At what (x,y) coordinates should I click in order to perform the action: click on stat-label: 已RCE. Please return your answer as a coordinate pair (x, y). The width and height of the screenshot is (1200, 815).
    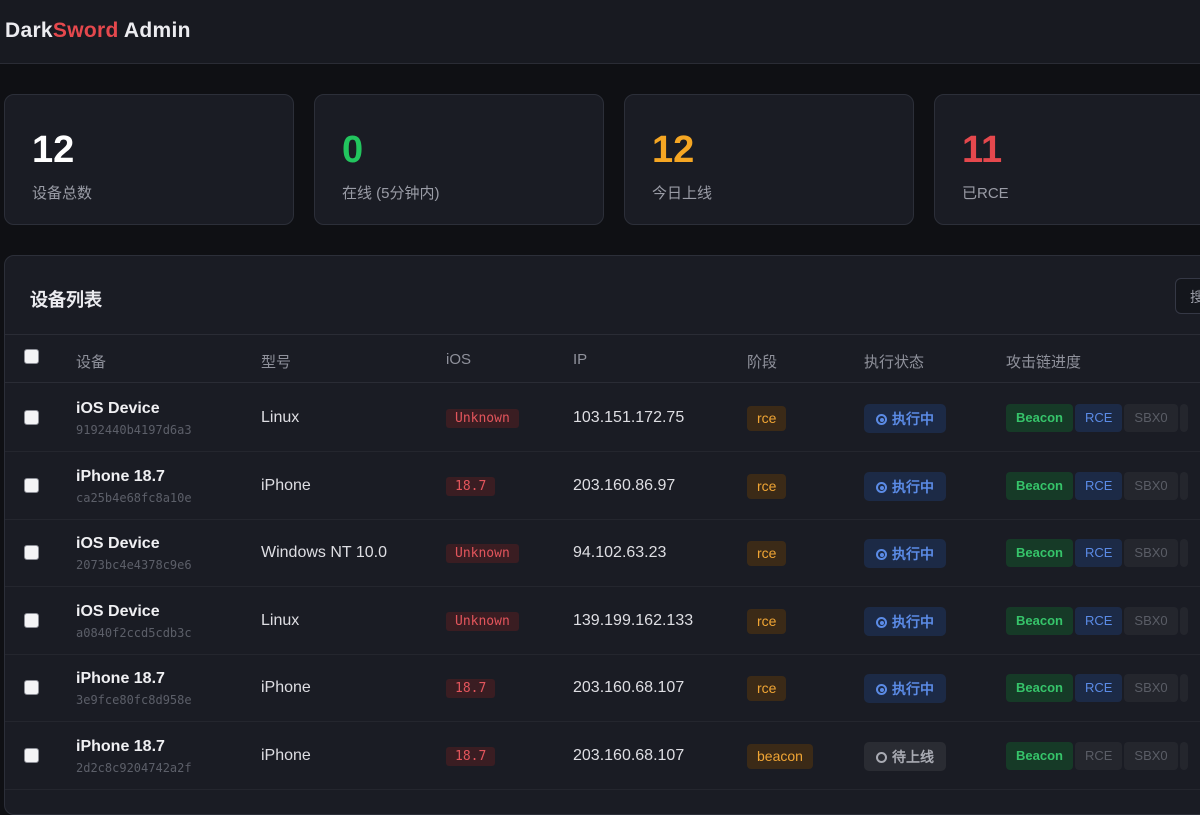
    Looking at the image, I should click on (985, 193).